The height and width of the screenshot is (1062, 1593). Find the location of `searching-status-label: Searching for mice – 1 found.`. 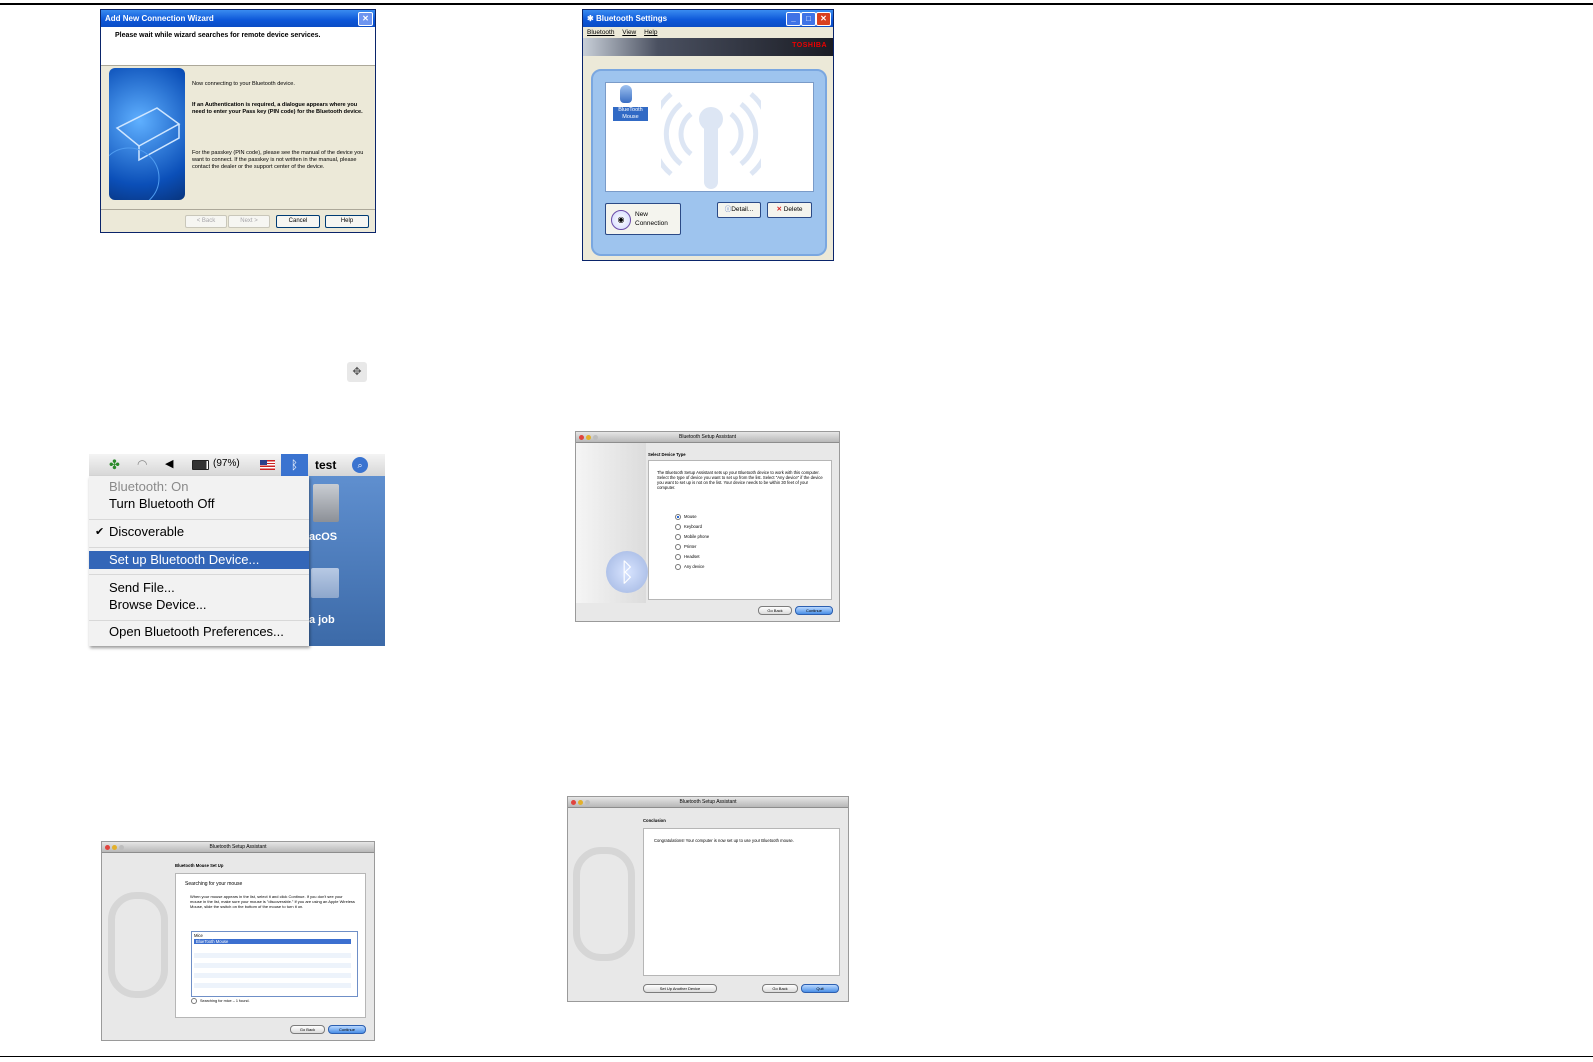

searching-status-label: Searching for mice – 1 found. is located at coordinates (225, 1001).